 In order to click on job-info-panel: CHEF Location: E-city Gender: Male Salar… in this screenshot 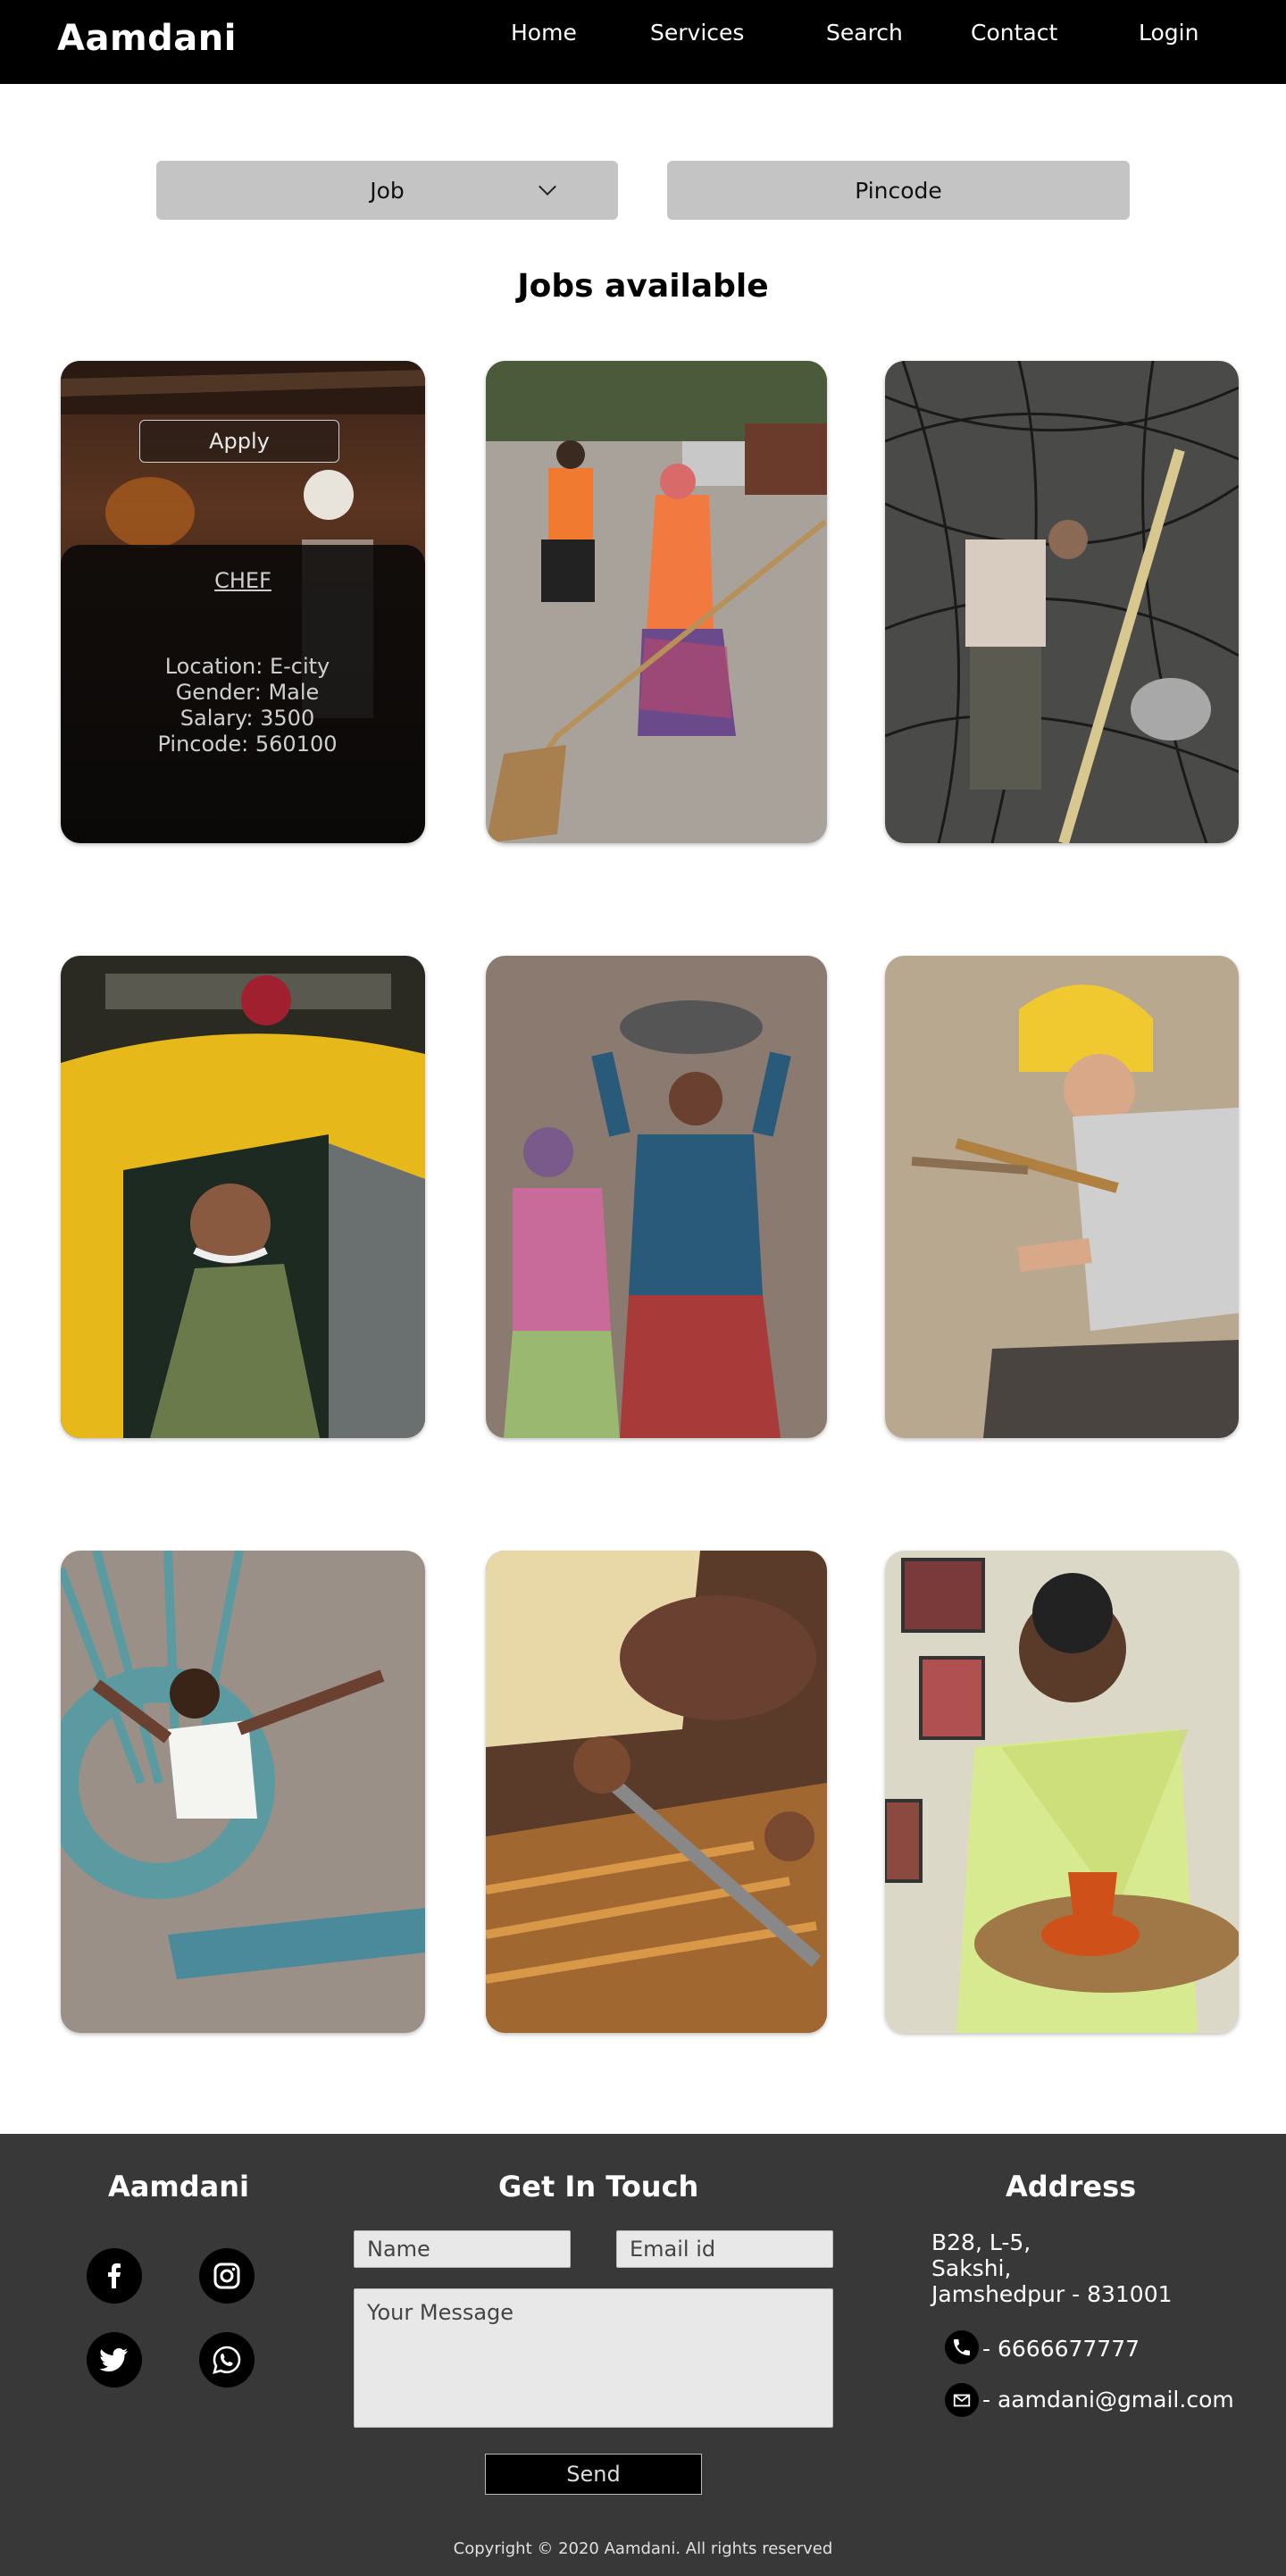, I will do `click(243, 694)`.